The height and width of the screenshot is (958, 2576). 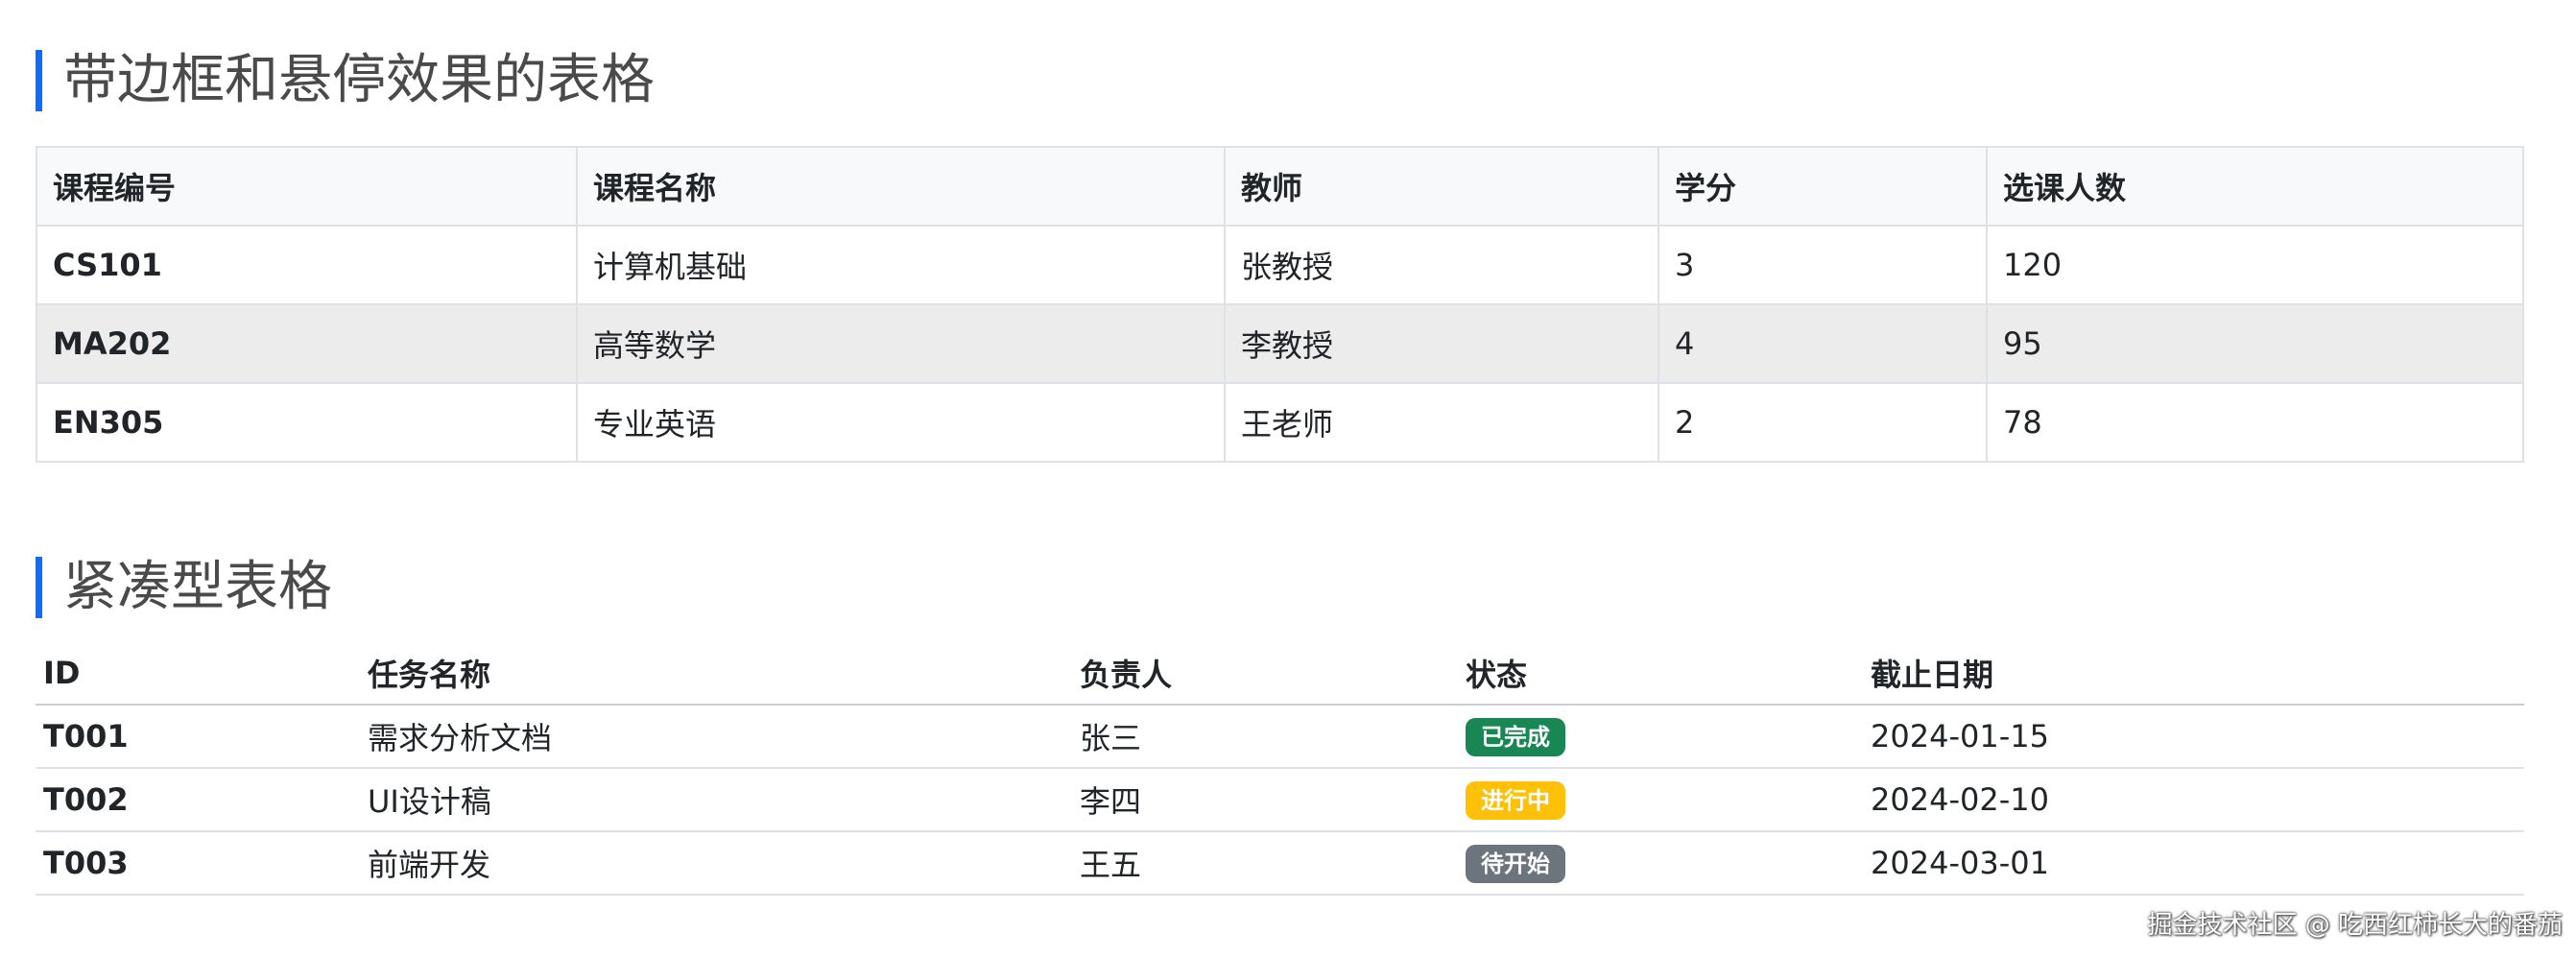 What do you see at coordinates (1823, 186) in the screenshot?
I see `column-header-credits: 学分` at bounding box center [1823, 186].